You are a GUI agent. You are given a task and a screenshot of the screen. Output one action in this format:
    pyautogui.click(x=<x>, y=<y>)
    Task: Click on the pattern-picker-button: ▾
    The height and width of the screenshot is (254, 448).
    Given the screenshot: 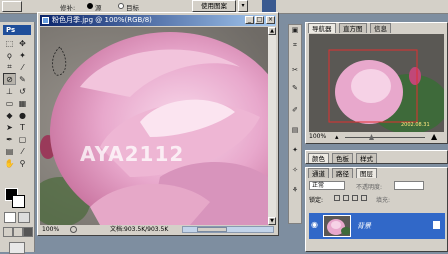 What is the action you would take?
    pyautogui.click(x=243, y=6)
    